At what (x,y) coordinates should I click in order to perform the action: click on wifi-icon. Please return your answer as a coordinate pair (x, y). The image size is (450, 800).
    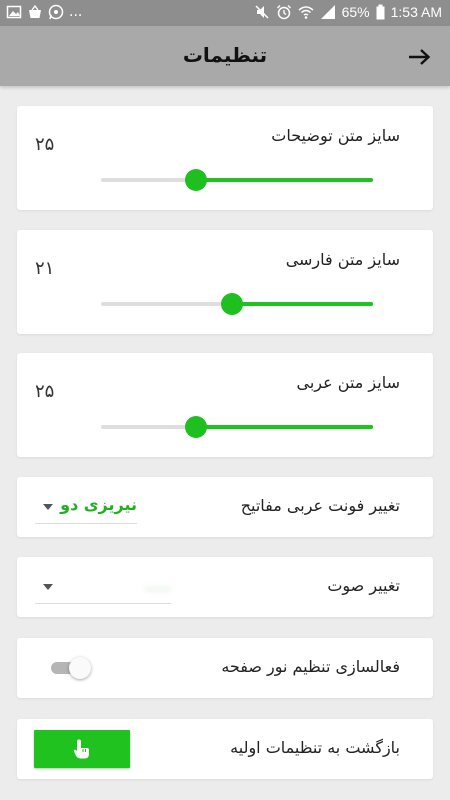
    Looking at the image, I should click on (306, 12).